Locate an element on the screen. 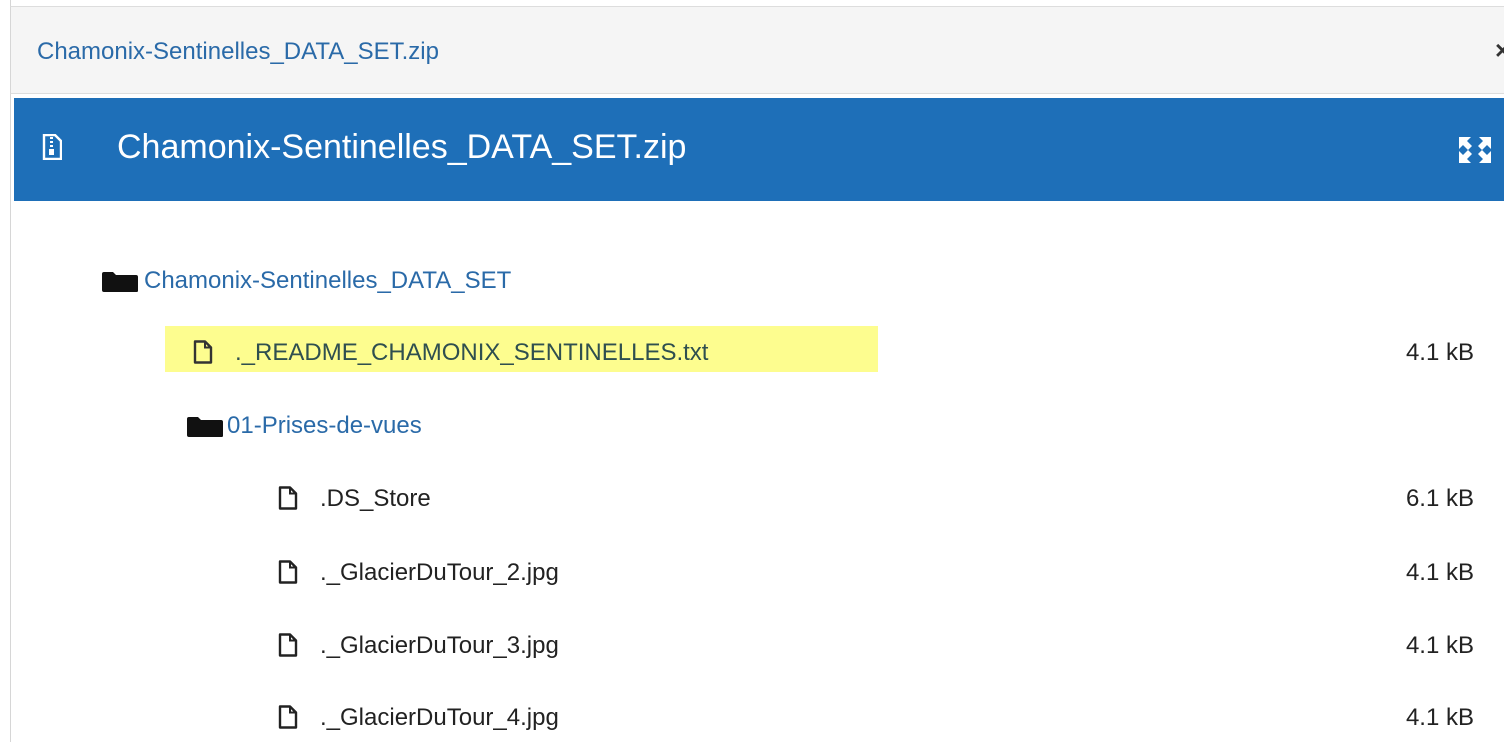  tree-row-file: .DS_Store 6.1 kB is located at coordinates (752, 499).